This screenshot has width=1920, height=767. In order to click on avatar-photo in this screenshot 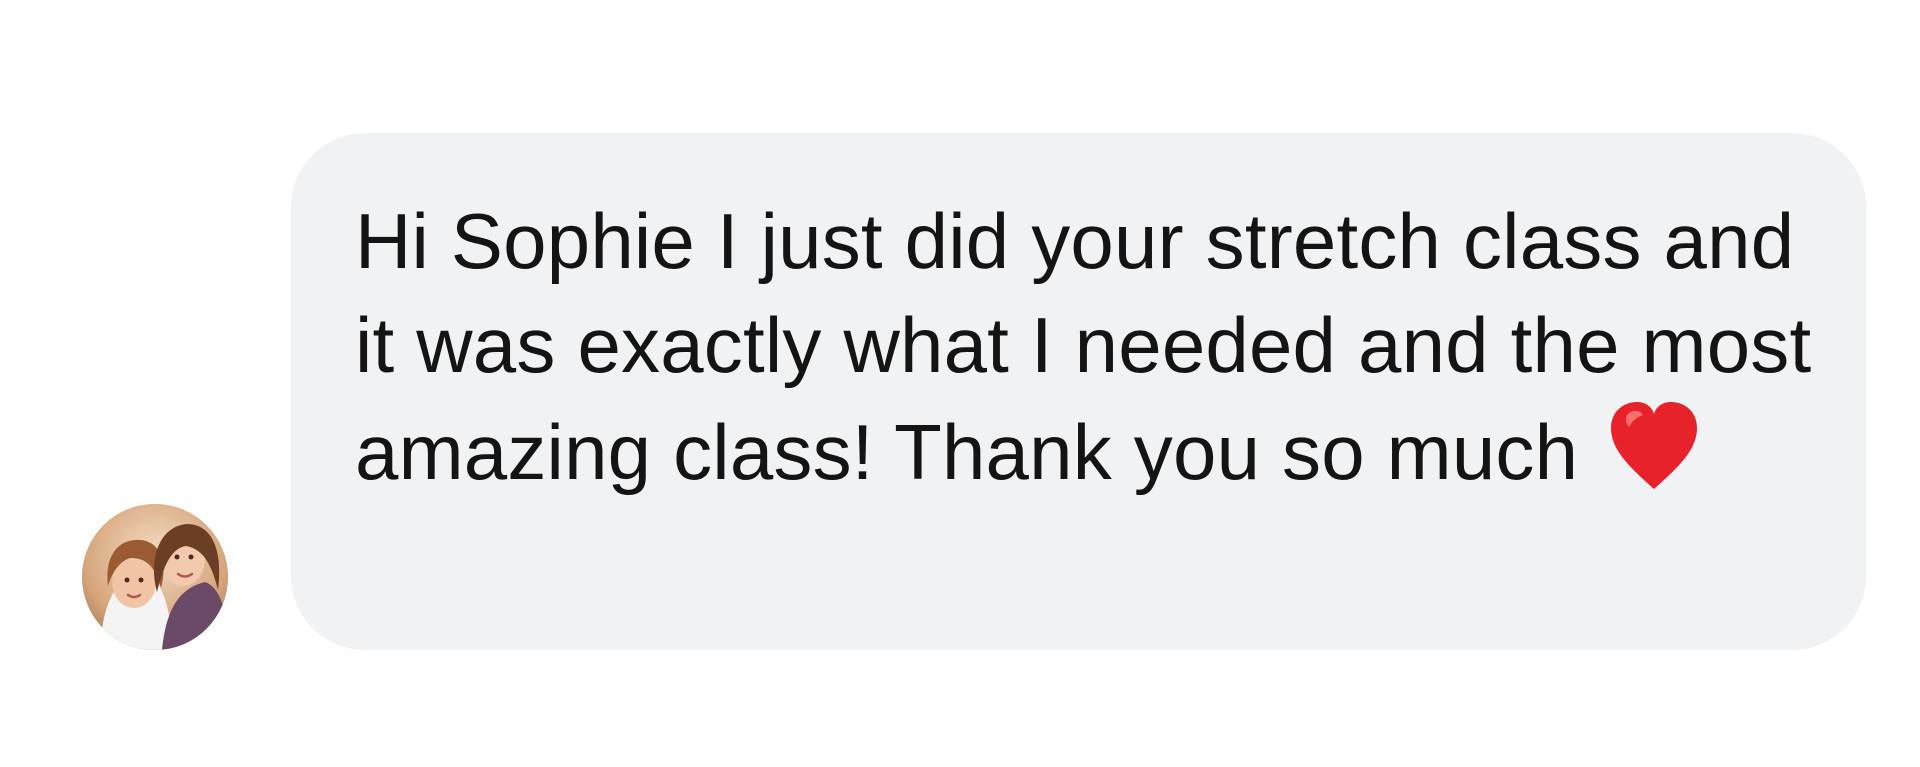, I will do `click(155, 577)`.